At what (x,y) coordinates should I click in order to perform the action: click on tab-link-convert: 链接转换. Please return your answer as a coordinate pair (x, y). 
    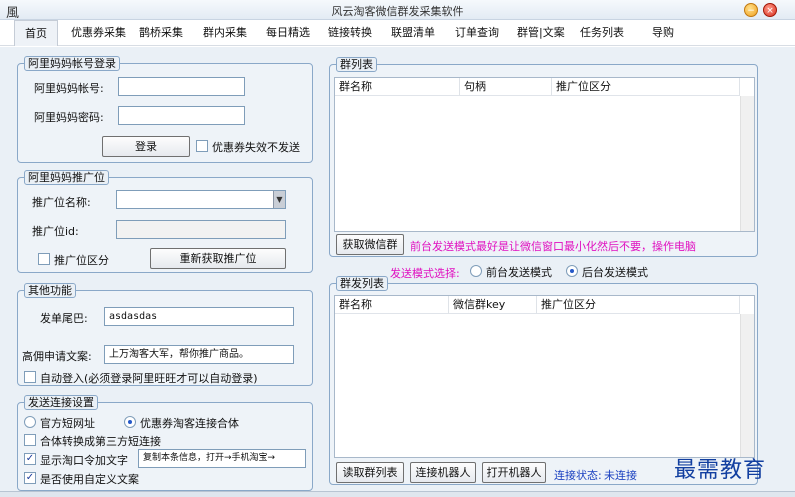
    Looking at the image, I should click on (350, 33).